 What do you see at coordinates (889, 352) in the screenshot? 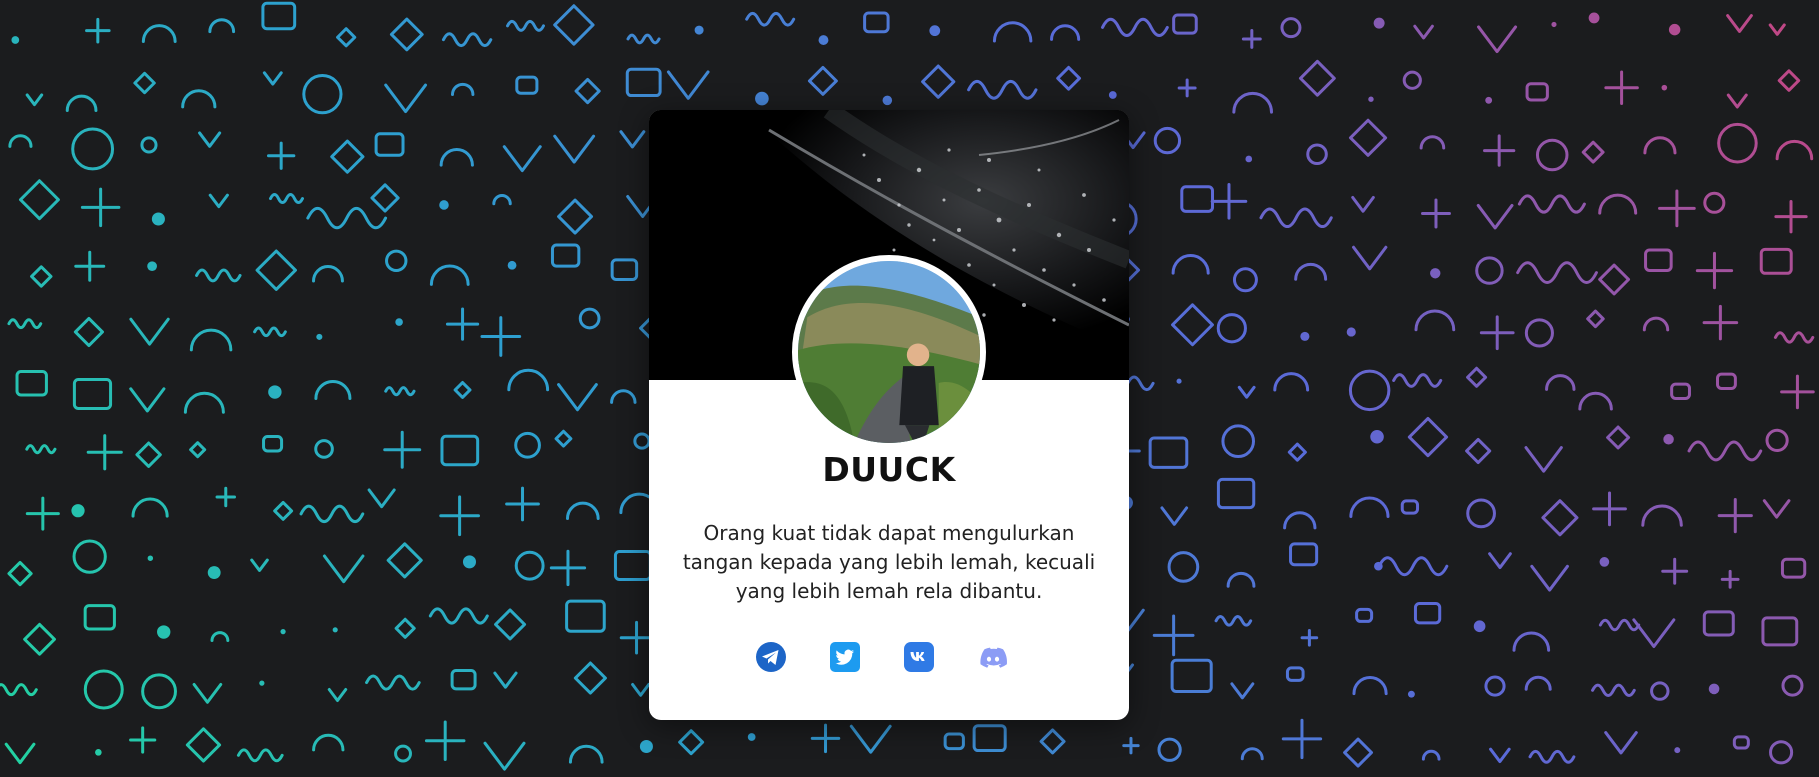
I see `avatar` at bounding box center [889, 352].